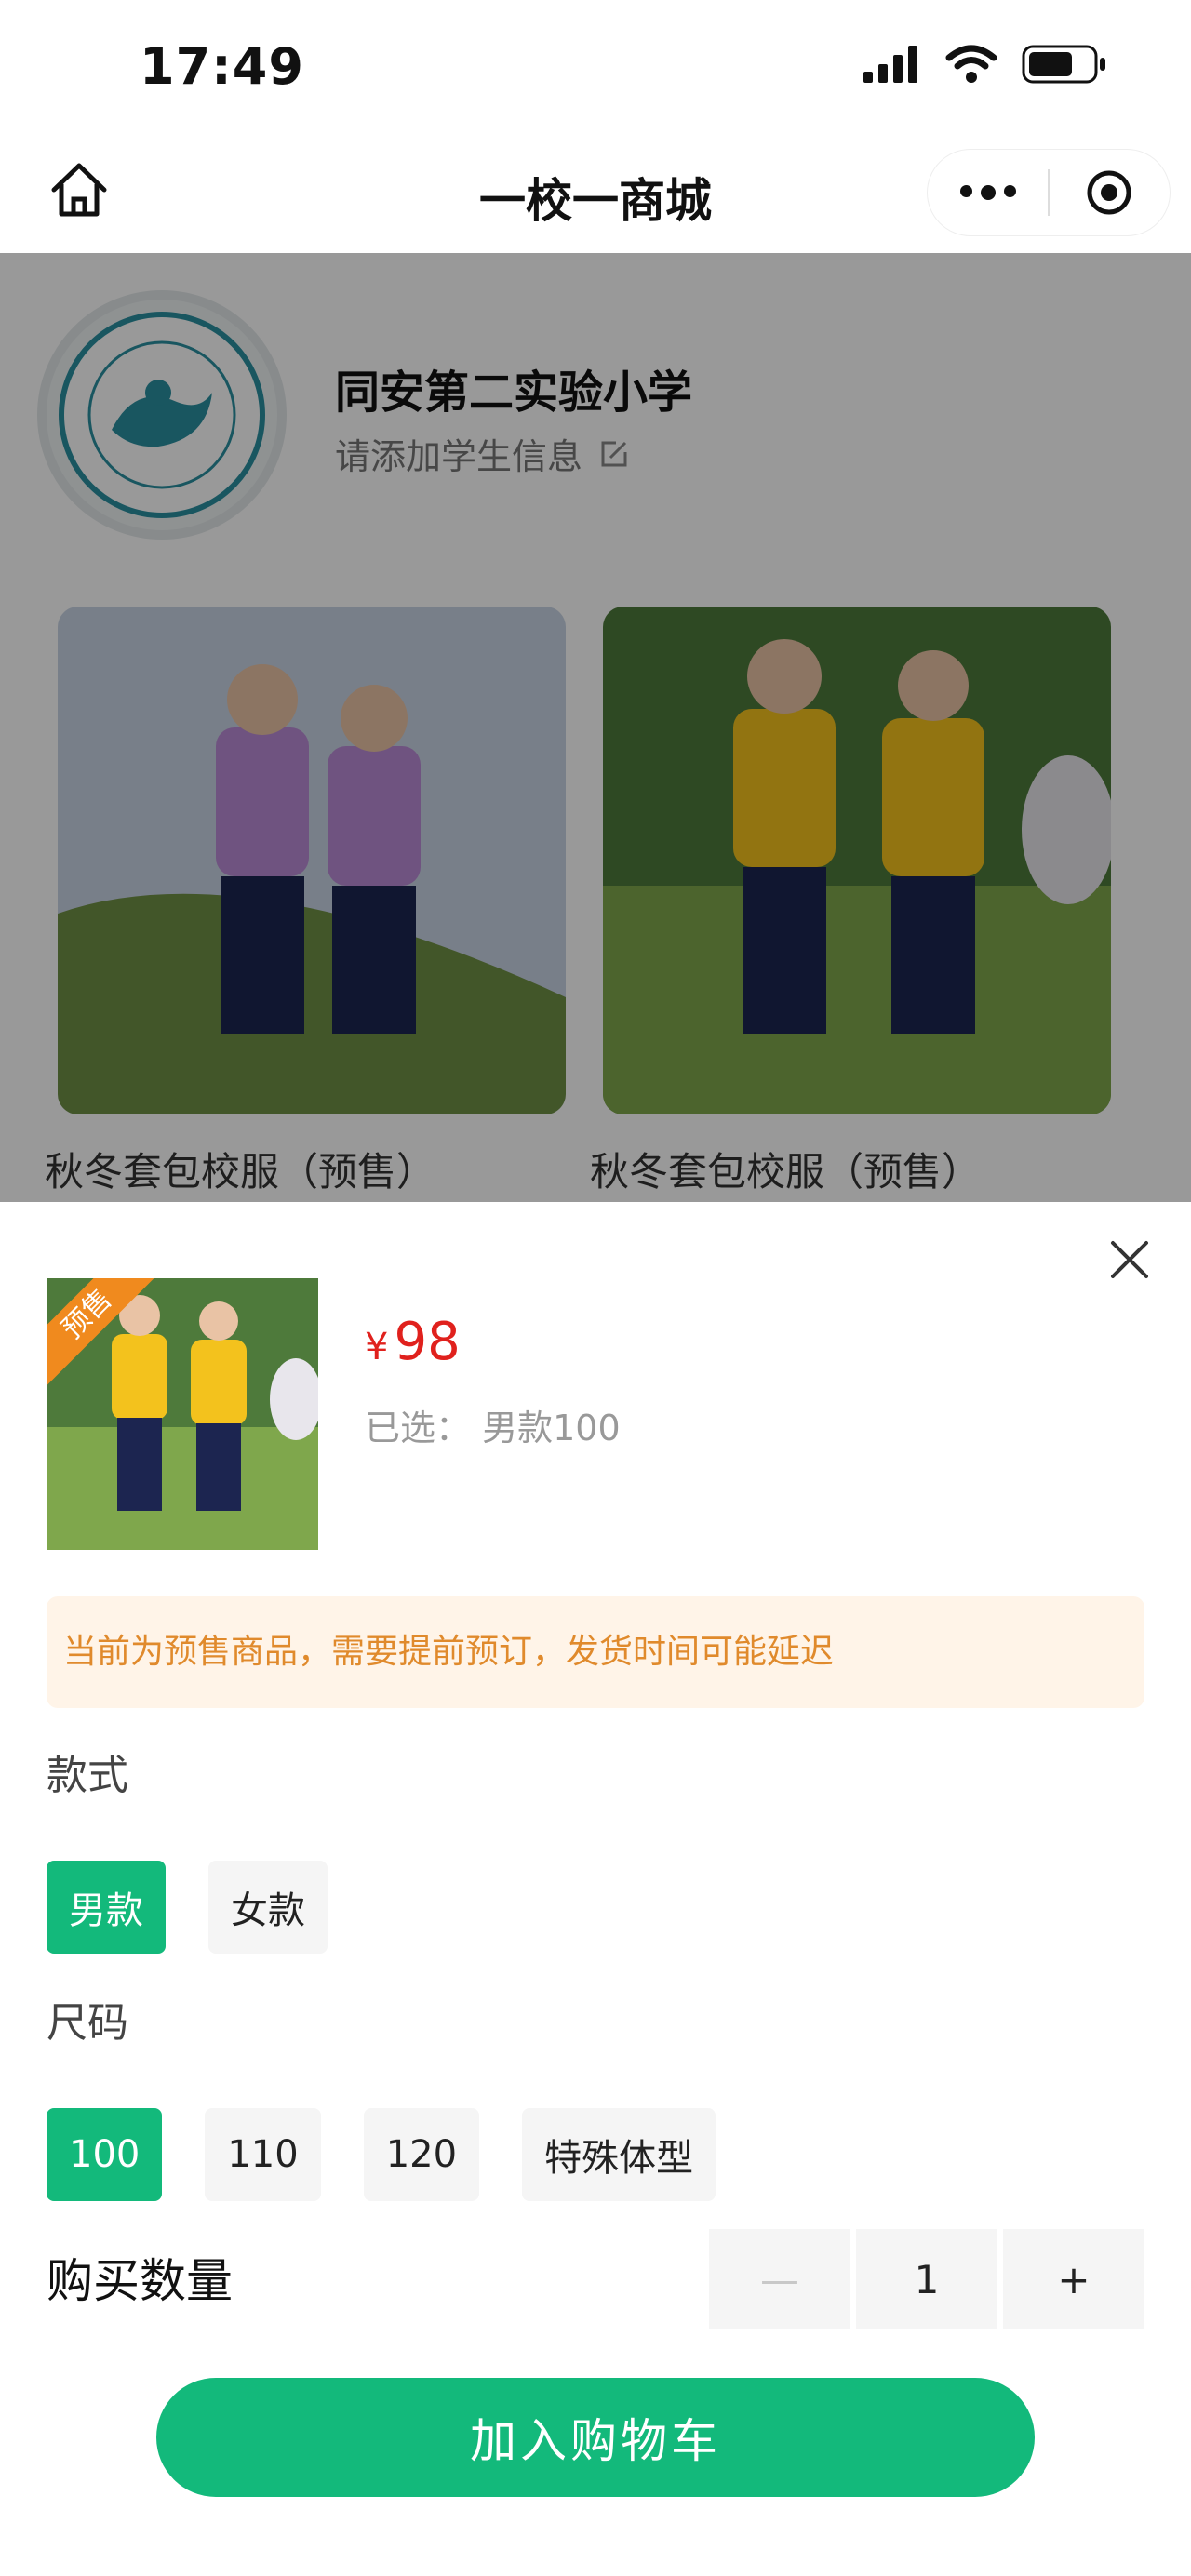  What do you see at coordinates (1063, 64) in the screenshot?
I see `battery-icon` at bounding box center [1063, 64].